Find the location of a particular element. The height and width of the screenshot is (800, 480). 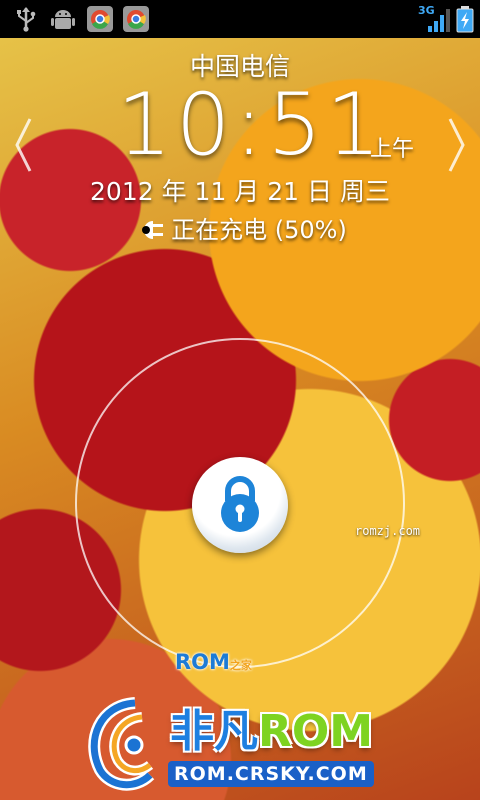

charging-status: 正在充电 (50%) is located at coordinates (240, 227).